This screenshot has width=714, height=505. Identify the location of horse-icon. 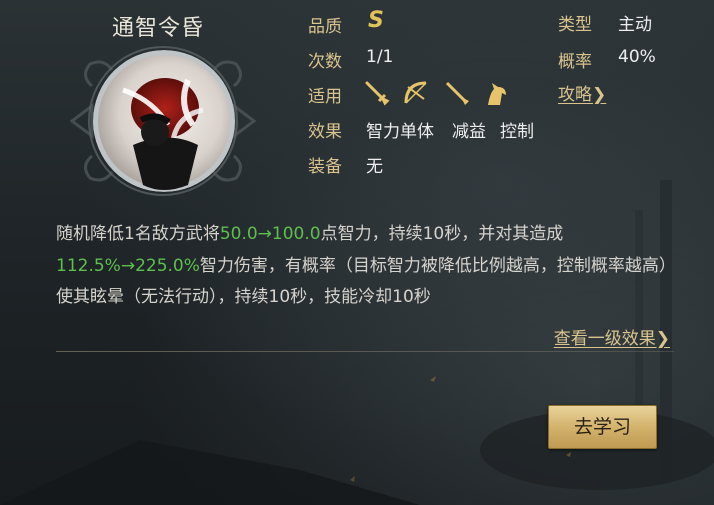
(497, 94).